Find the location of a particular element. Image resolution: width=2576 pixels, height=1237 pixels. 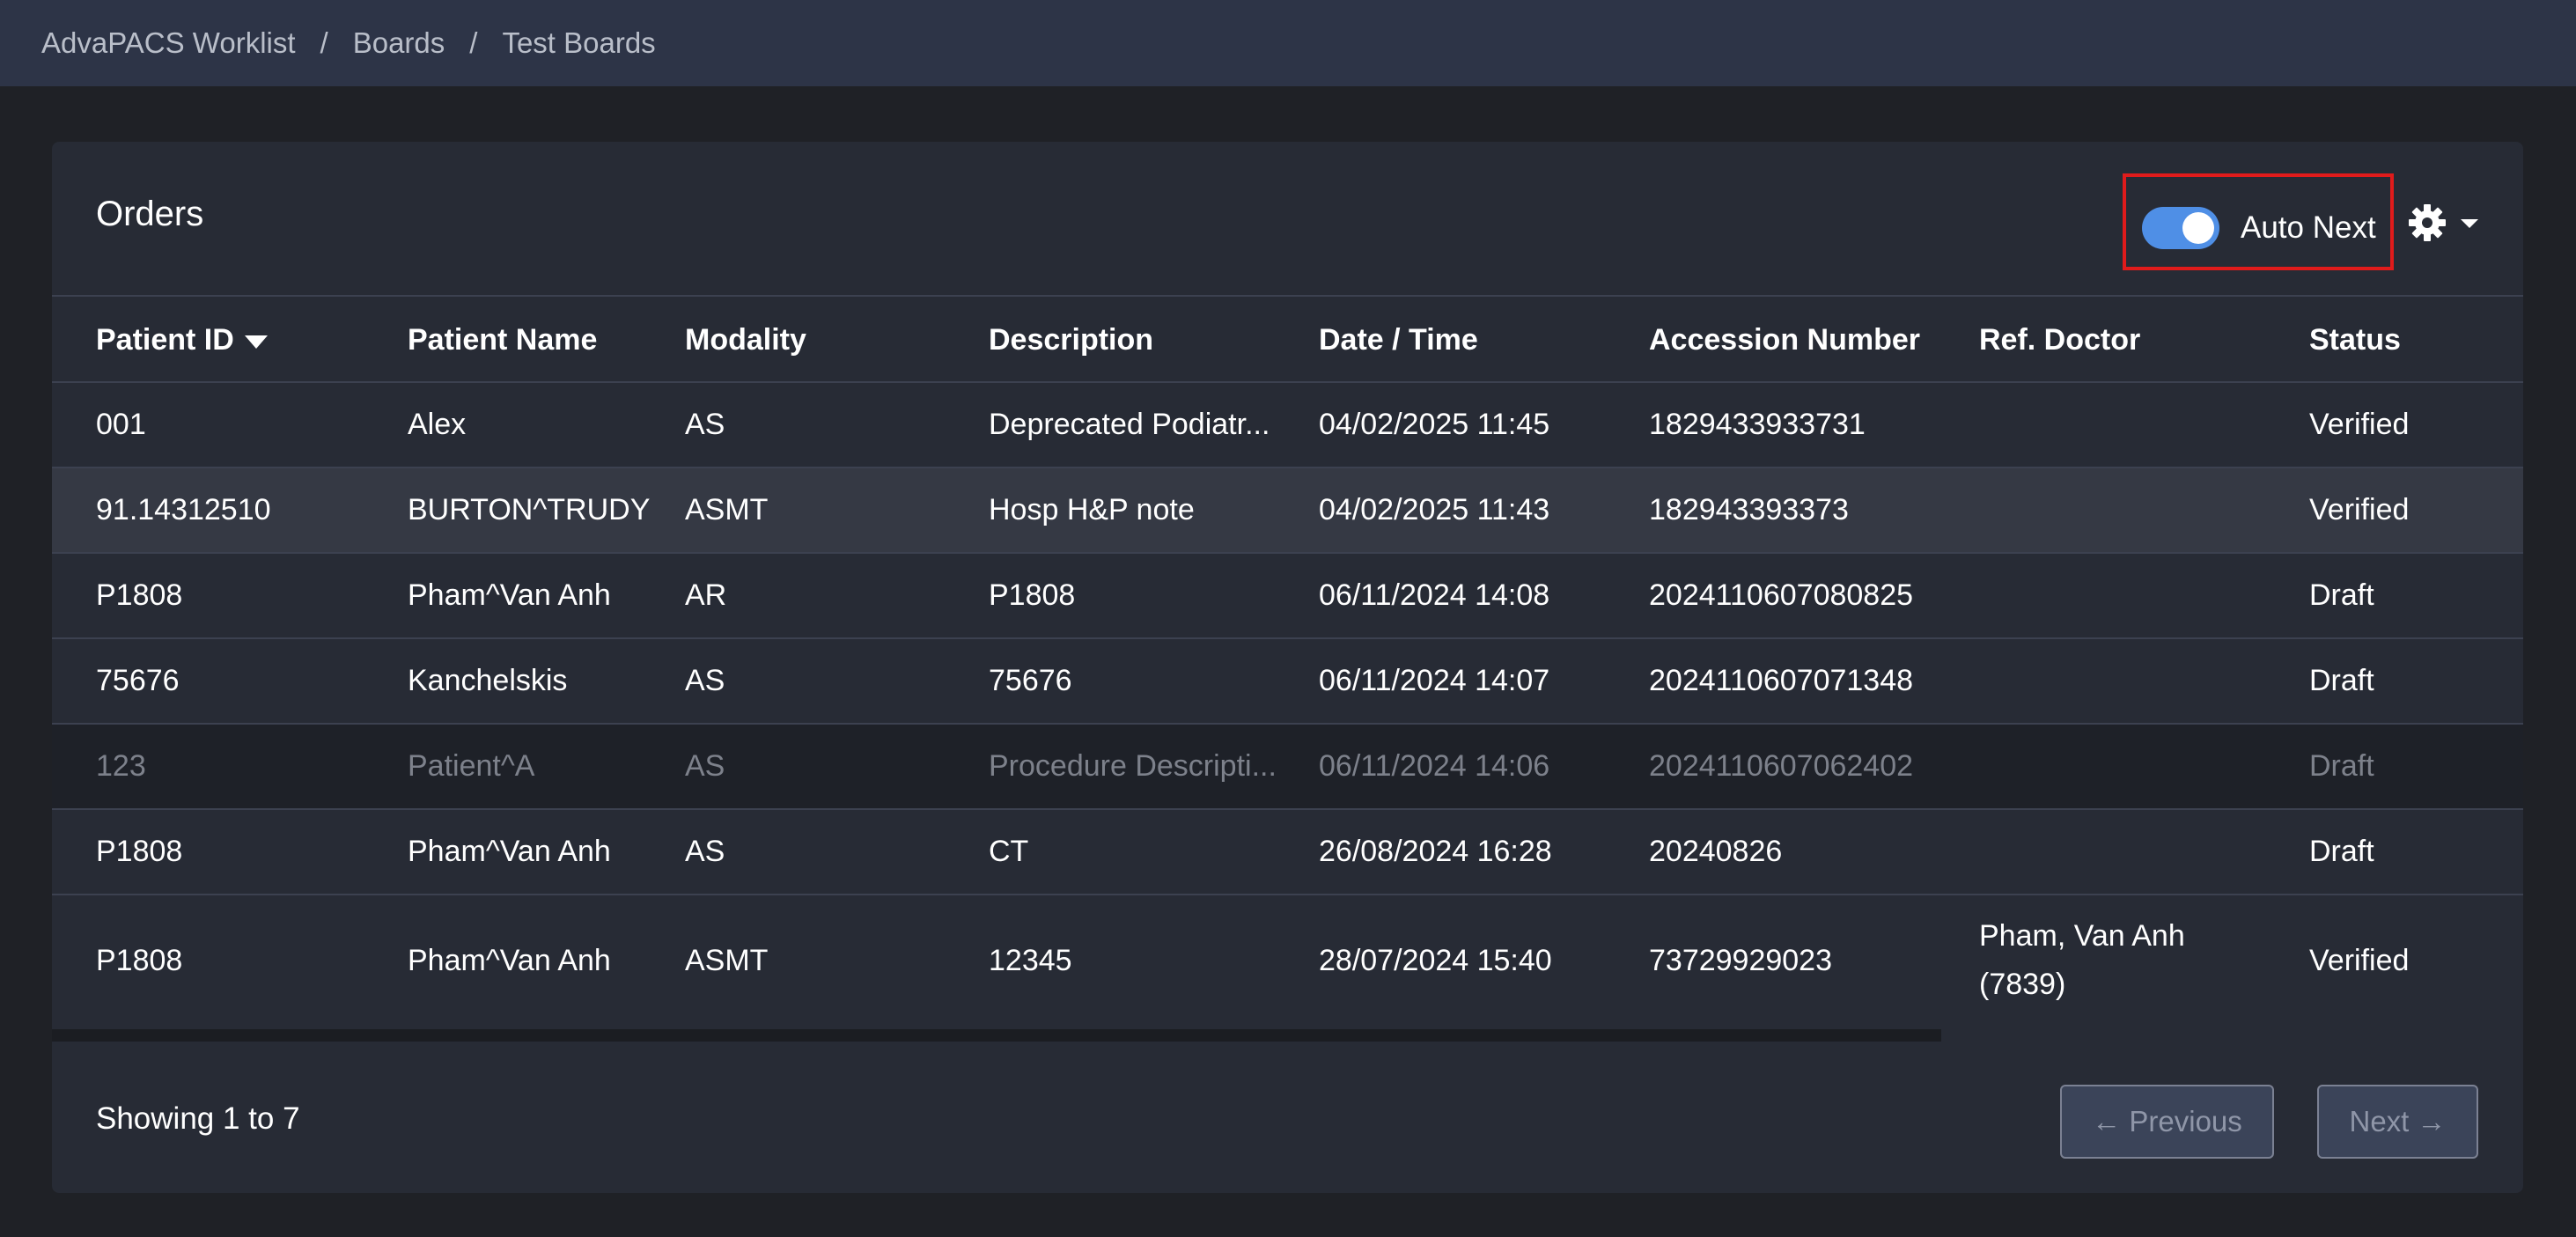

cell-description: P1808 is located at coordinates (1032, 595).